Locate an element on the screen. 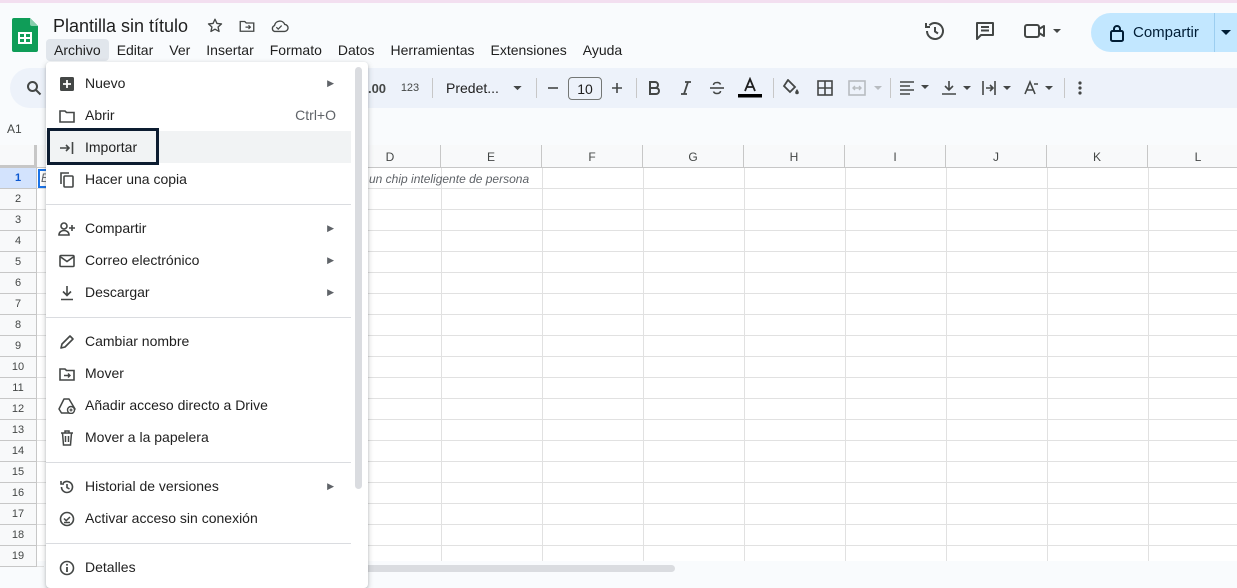 This screenshot has height=588, width=1237. row-header: 13 is located at coordinates (18, 430).